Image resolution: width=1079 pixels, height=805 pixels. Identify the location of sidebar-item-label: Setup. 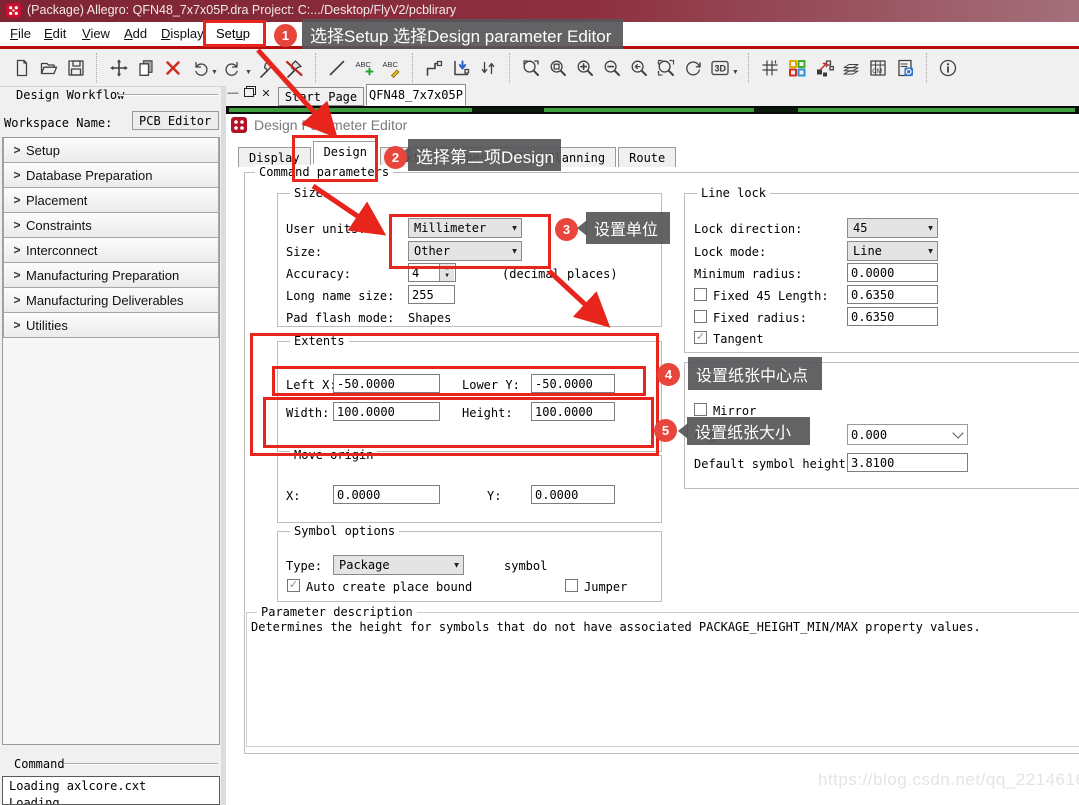
(43, 150).